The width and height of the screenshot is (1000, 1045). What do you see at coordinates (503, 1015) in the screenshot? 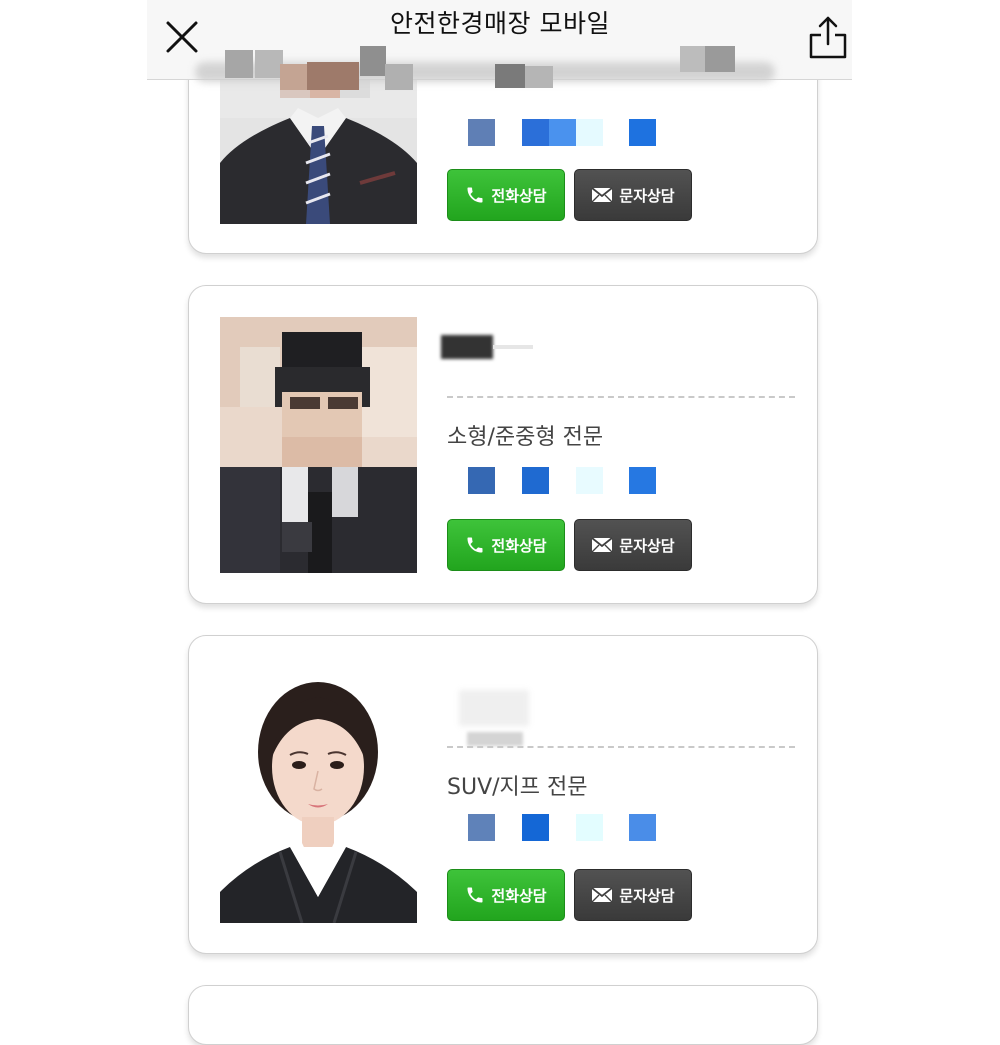
I see `dealer-card` at bounding box center [503, 1015].